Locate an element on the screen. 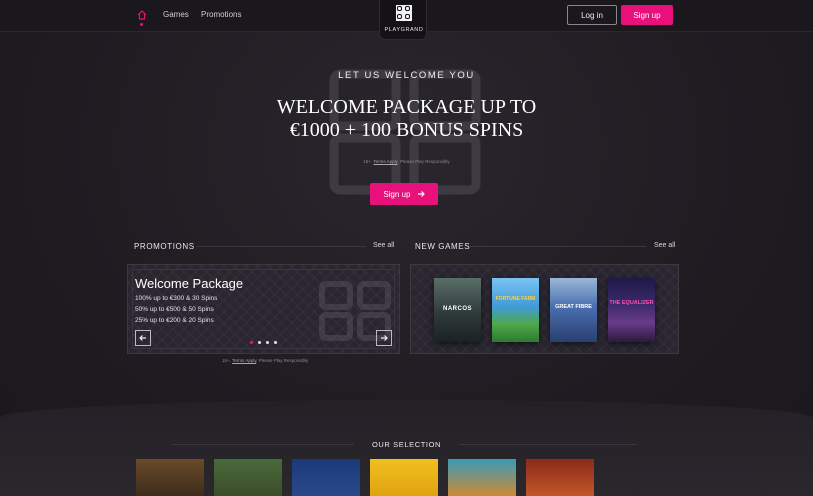 The height and width of the screenshot is (496, 813). promotions-heading: PROMOTIONS is located at coordinates (164, 246).